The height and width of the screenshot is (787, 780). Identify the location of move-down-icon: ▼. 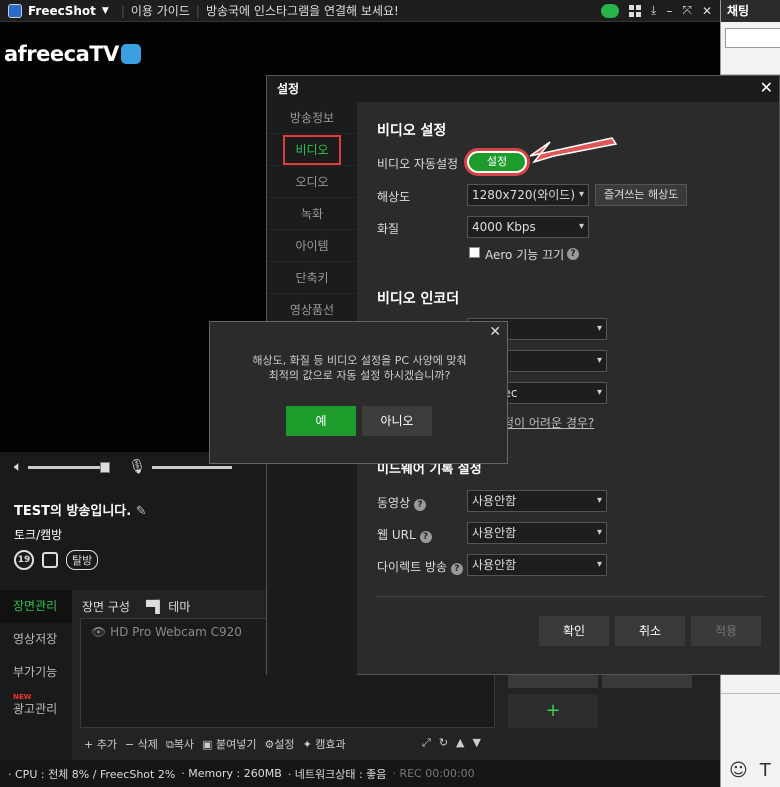
(477, 743).